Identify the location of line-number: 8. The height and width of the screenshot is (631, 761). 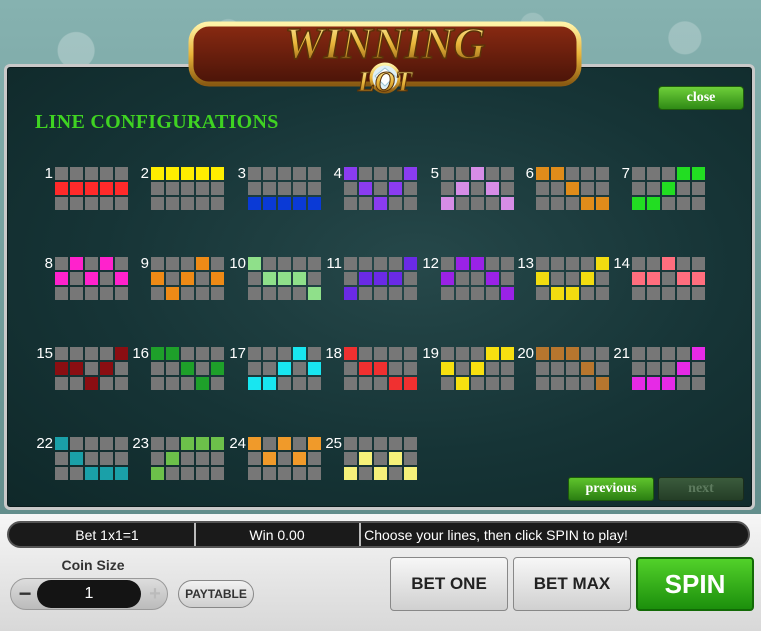
(48, 263).